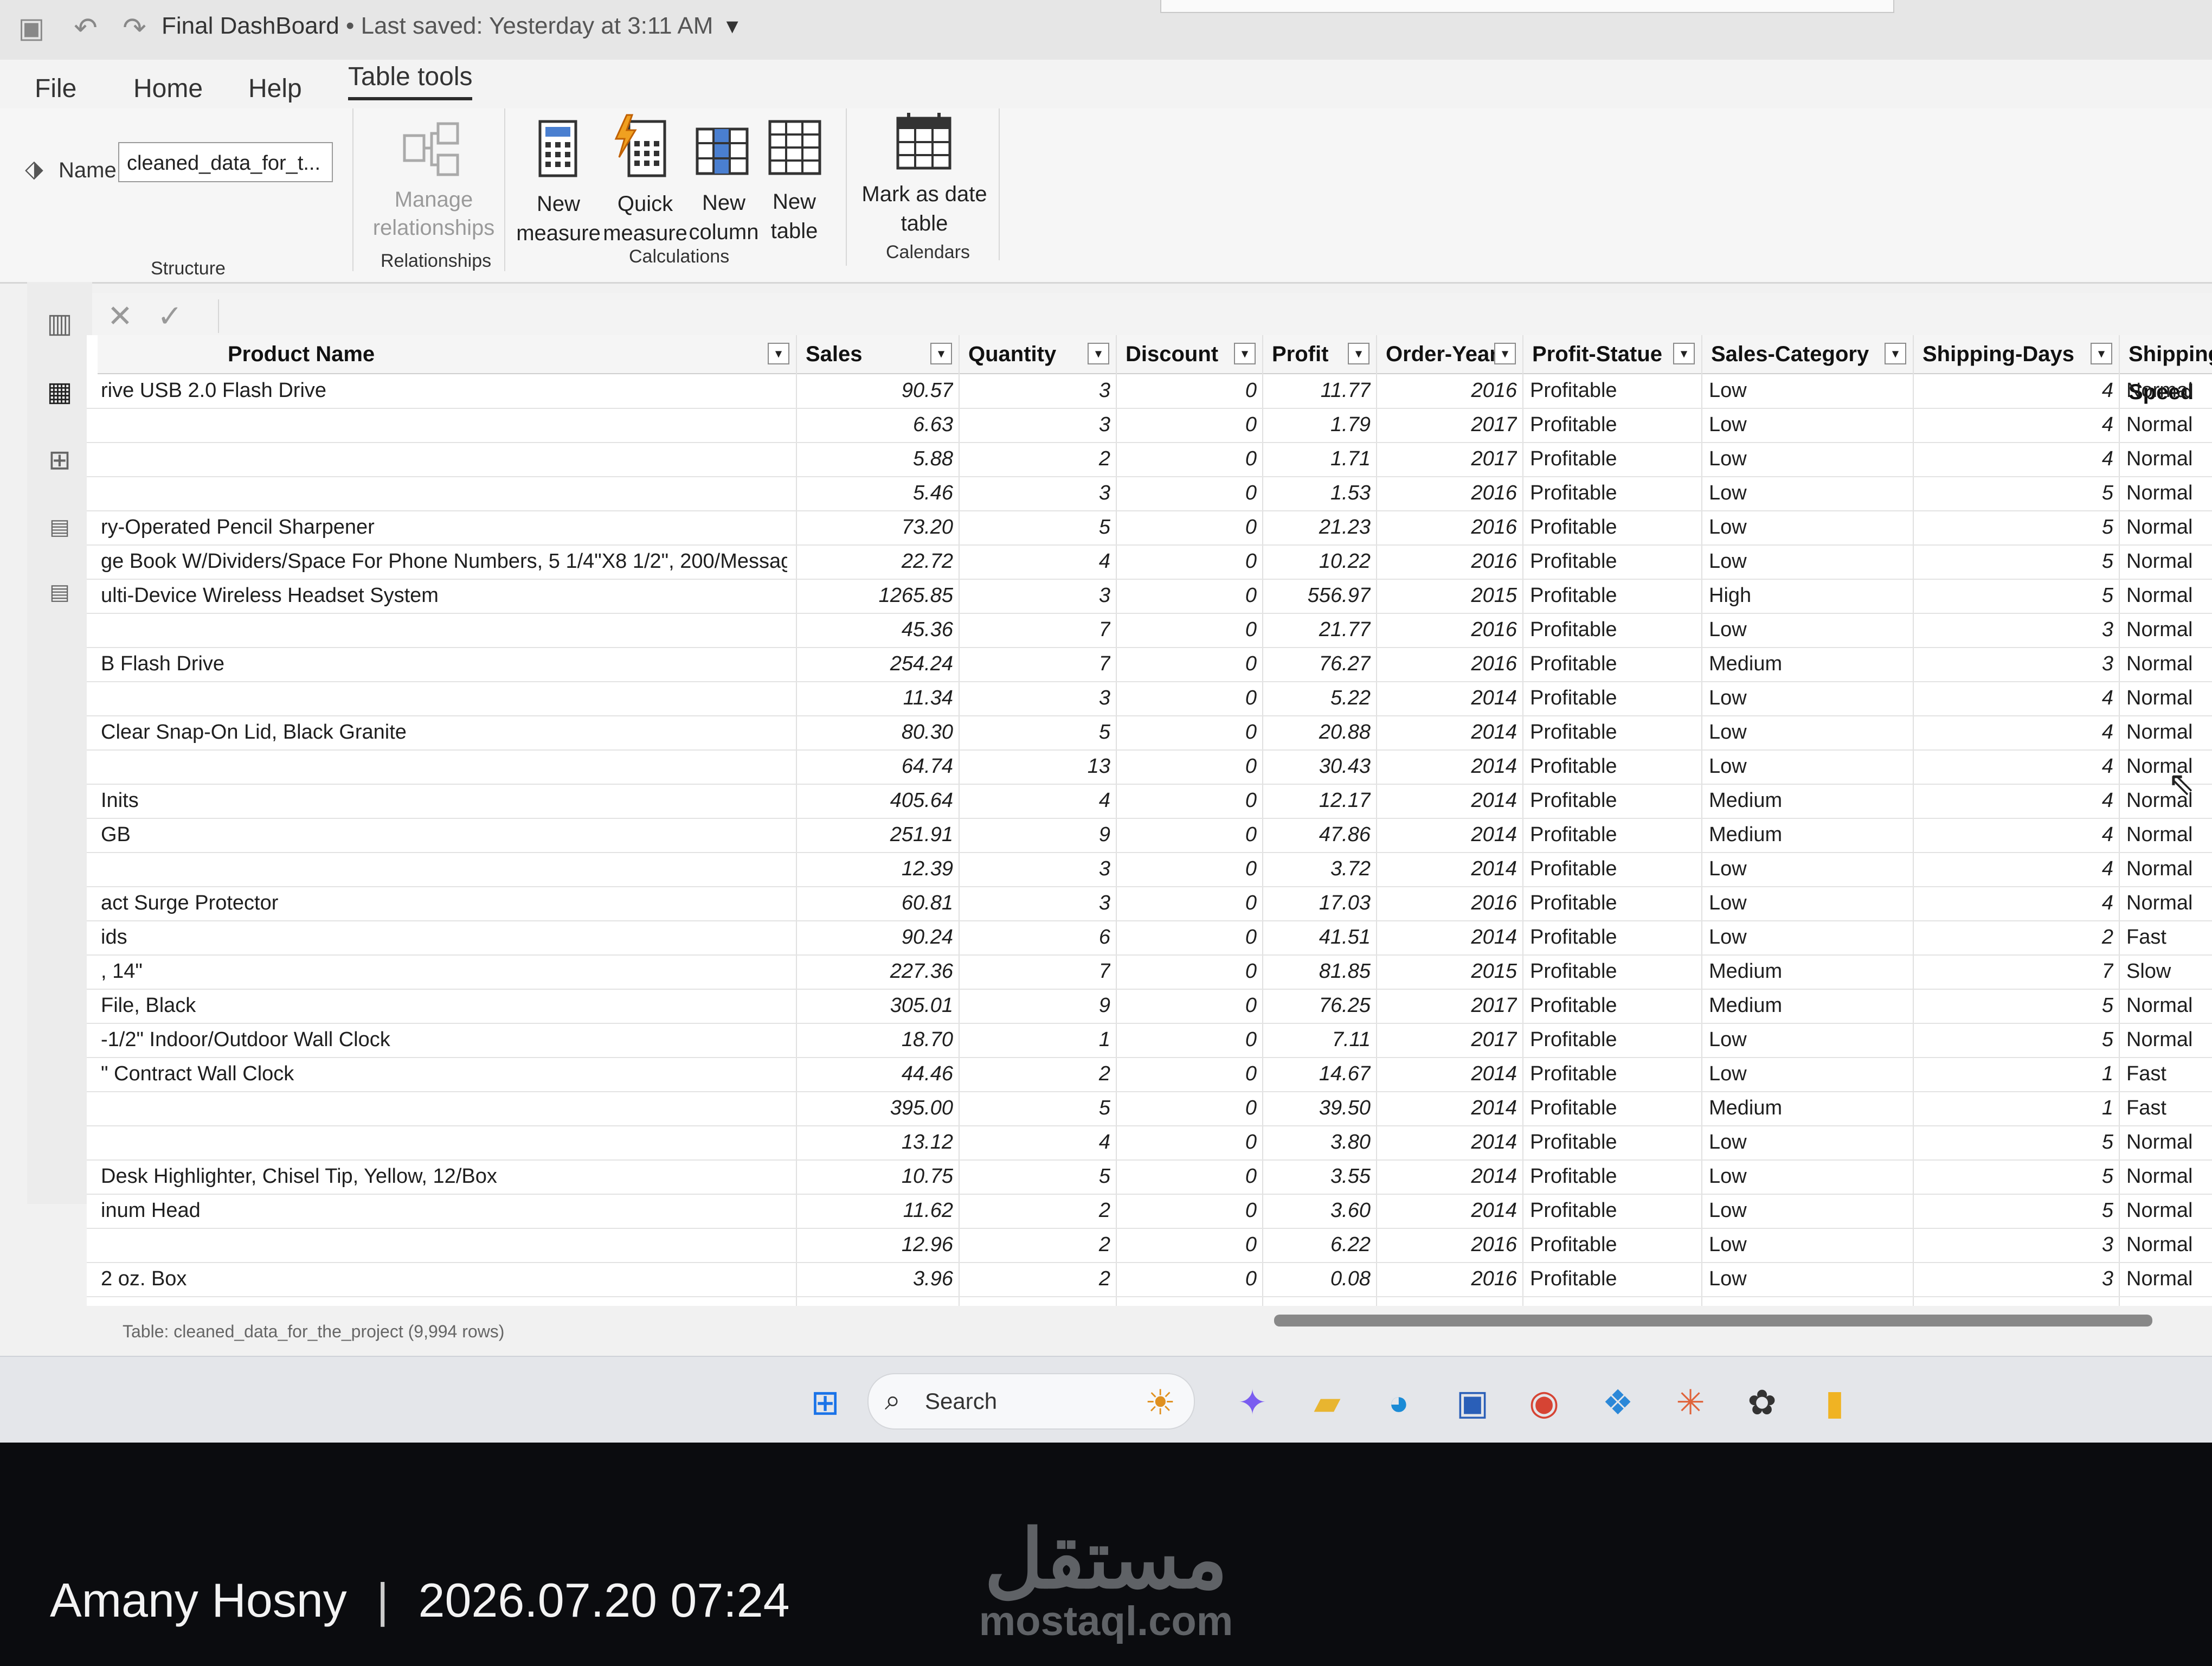 Image resolution: width=2212 pixels, height=1666 pixels. Describe the element at coordinates (1035, 868) in the screenshot. I see `table-cell: 3` at that location.